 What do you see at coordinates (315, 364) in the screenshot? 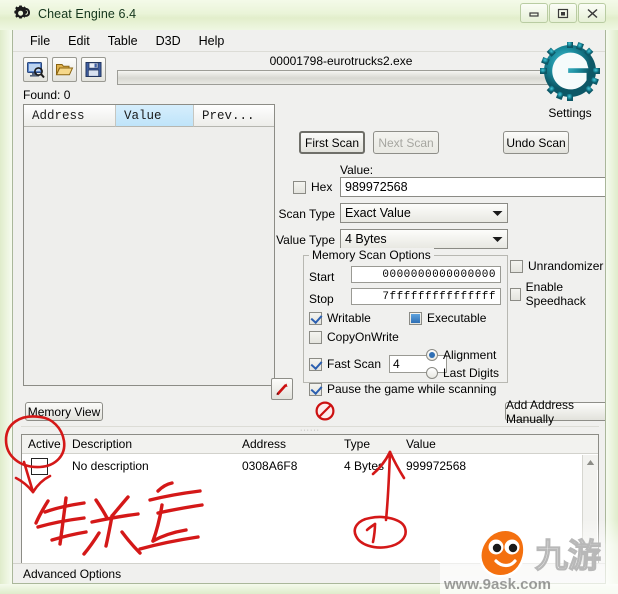
I see `fast-scan-checkbox` at bounding box center [315, 364].